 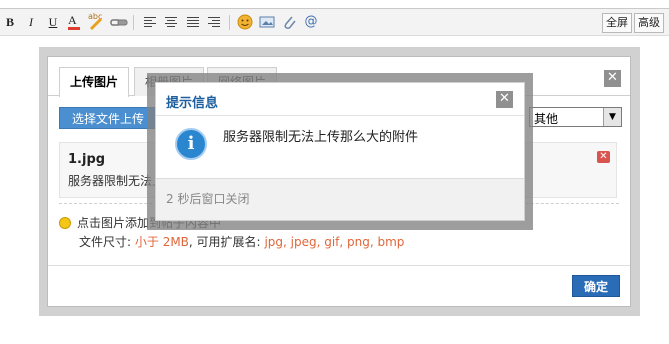 What do you see at coordinates (596, 286) in the screenshot?
I see `confirm-button: 确定` at bounding box center [596, 286].